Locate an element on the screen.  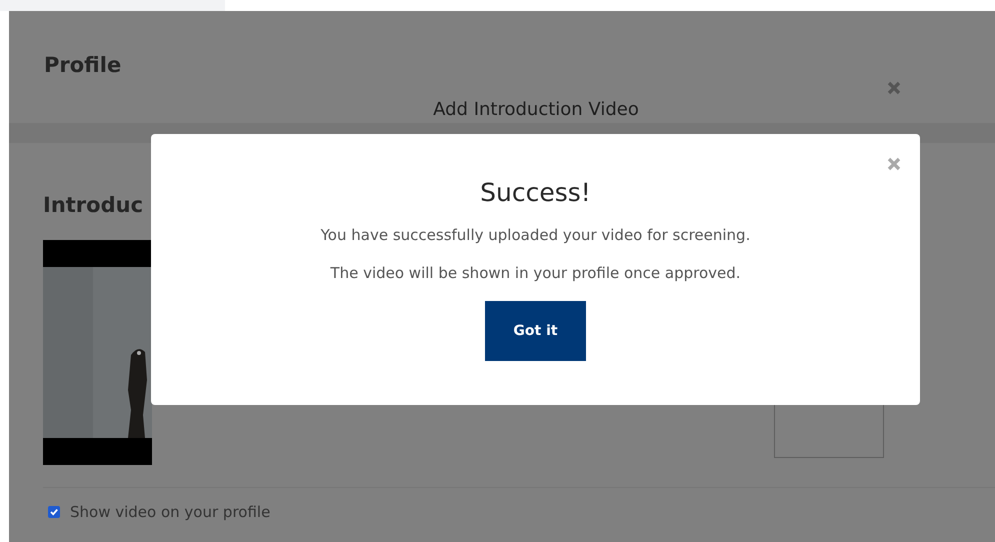
message-text: The video will be shown in your profile once approved. is located at coordinates (535, 273).